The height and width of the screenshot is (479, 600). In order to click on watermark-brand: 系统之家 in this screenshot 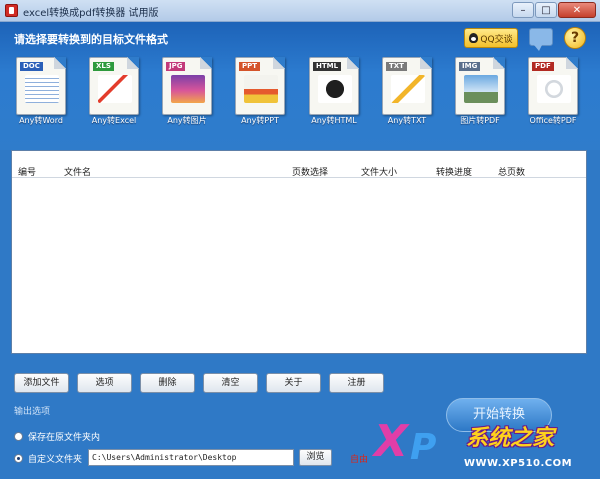, I will do `click(510, 438)`.